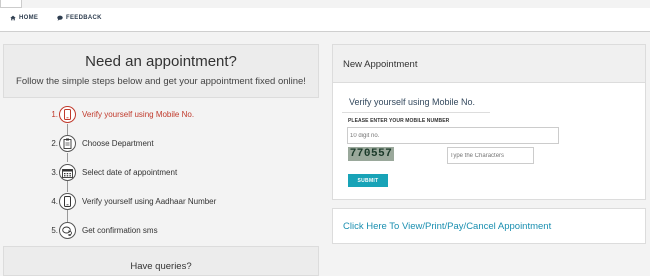  Describe the element at coordinates (149, 201) in the screenshot. I see `step-label: Verify yourself using Aadhaar Number` at that location.